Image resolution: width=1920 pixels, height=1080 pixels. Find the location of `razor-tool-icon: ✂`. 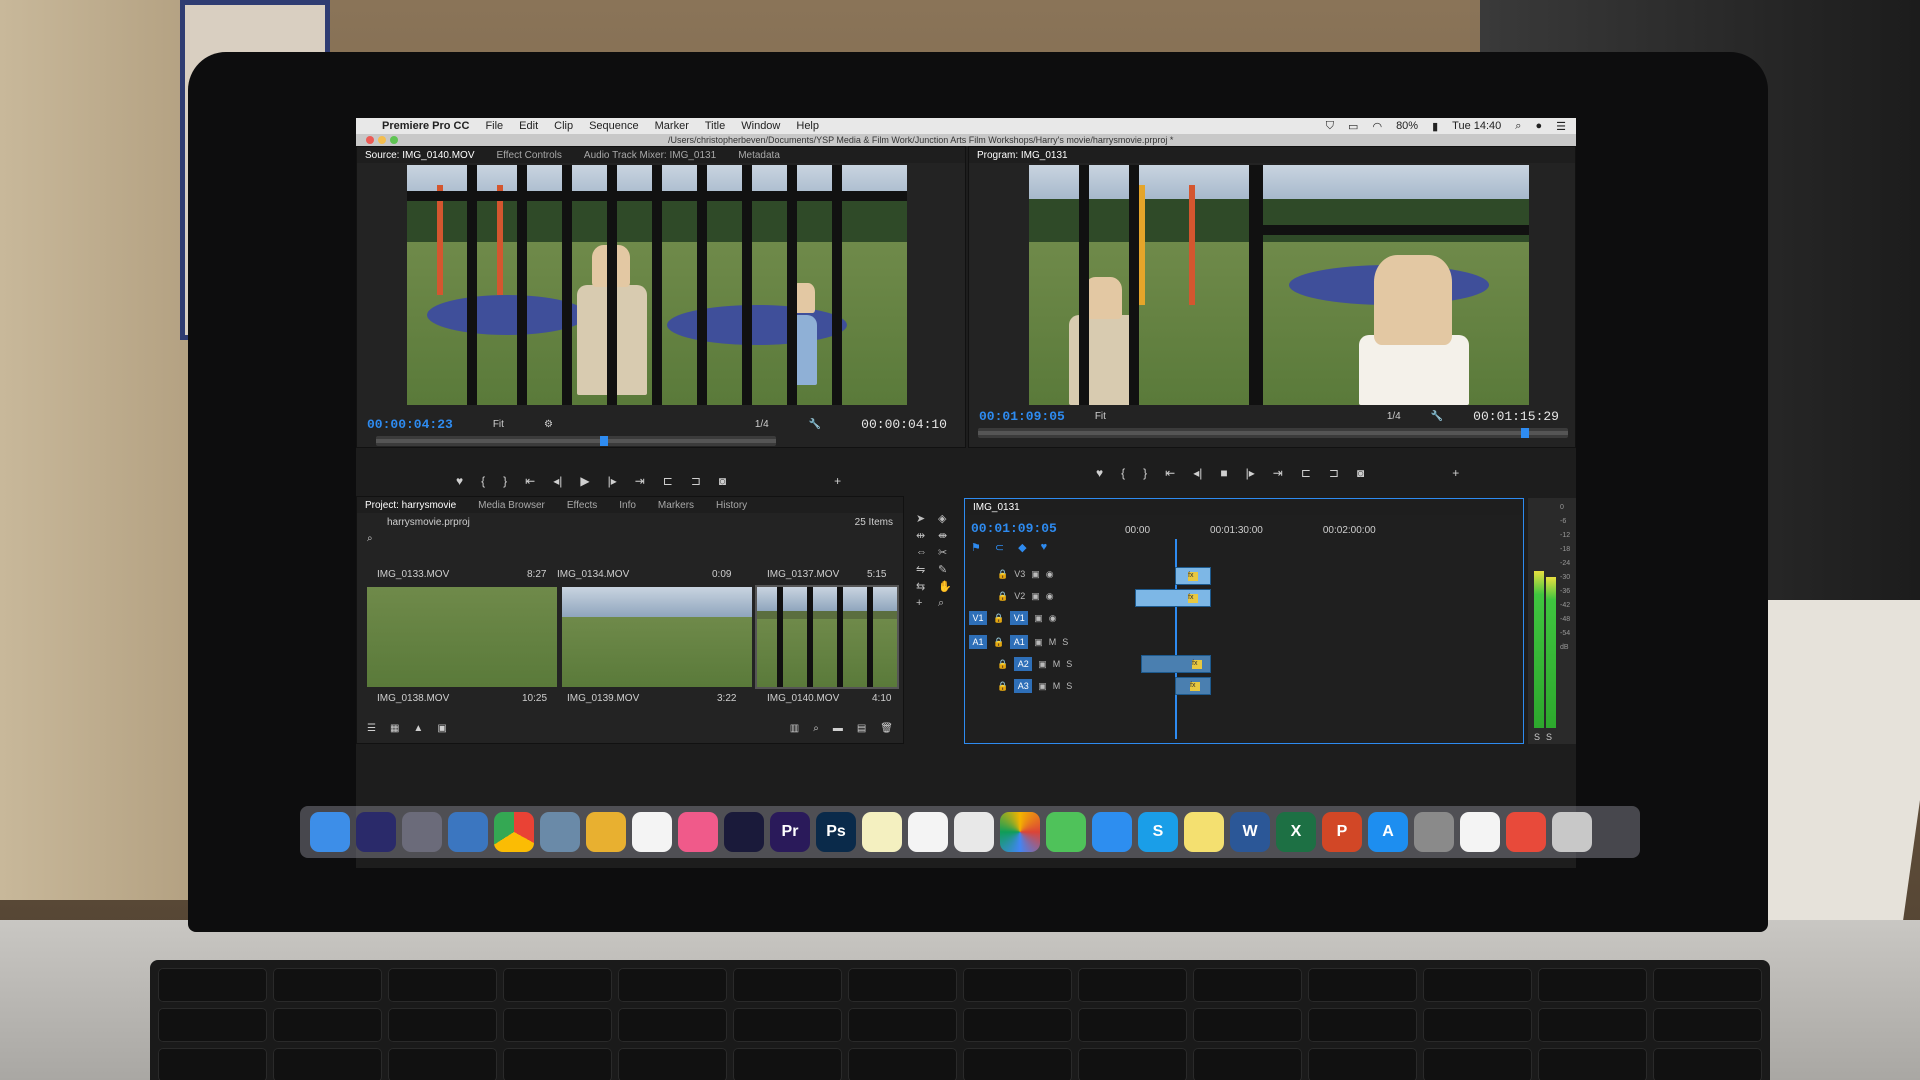

razor-tool-icon: ✂ is located at coordinates (946, 552).